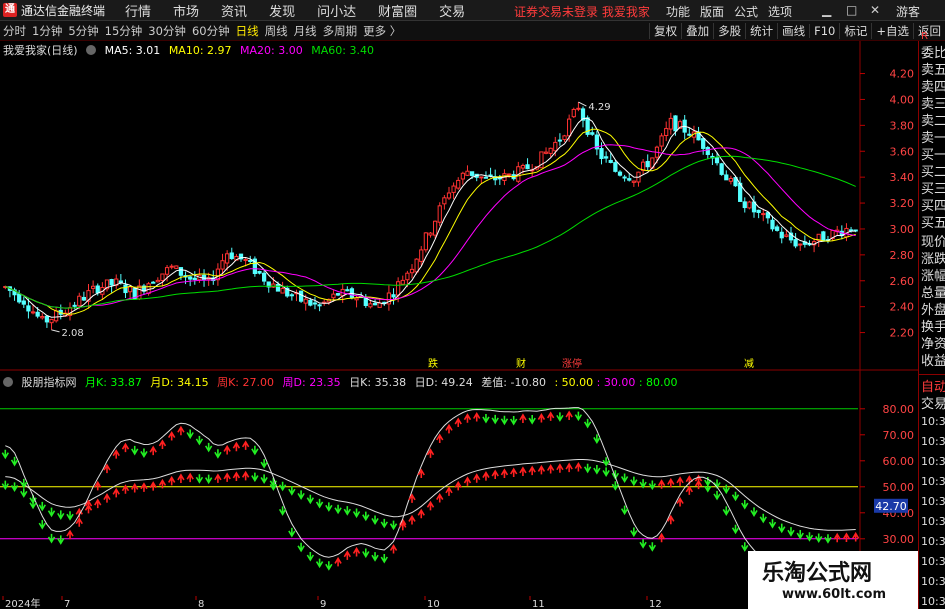  Describe the element at coordinates (899, 435) in the screenshot. I see `indicator-axis-label: 70.00` at that location.